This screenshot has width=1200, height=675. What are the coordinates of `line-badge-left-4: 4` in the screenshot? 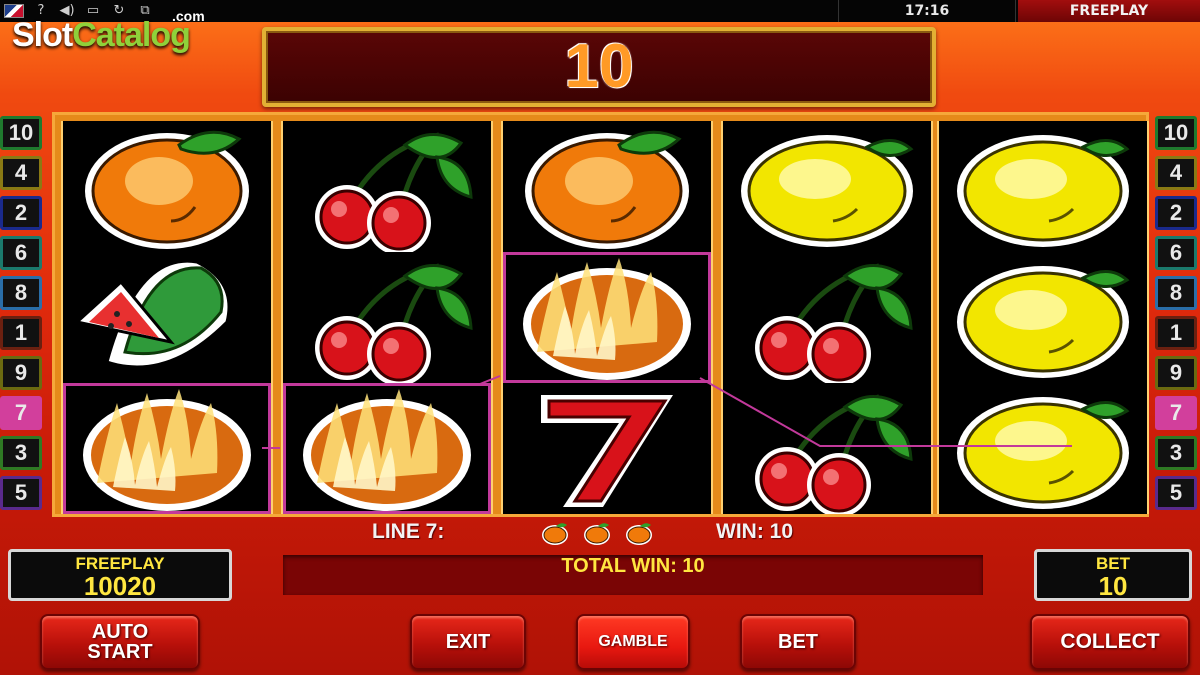 It's located at (21, 173).